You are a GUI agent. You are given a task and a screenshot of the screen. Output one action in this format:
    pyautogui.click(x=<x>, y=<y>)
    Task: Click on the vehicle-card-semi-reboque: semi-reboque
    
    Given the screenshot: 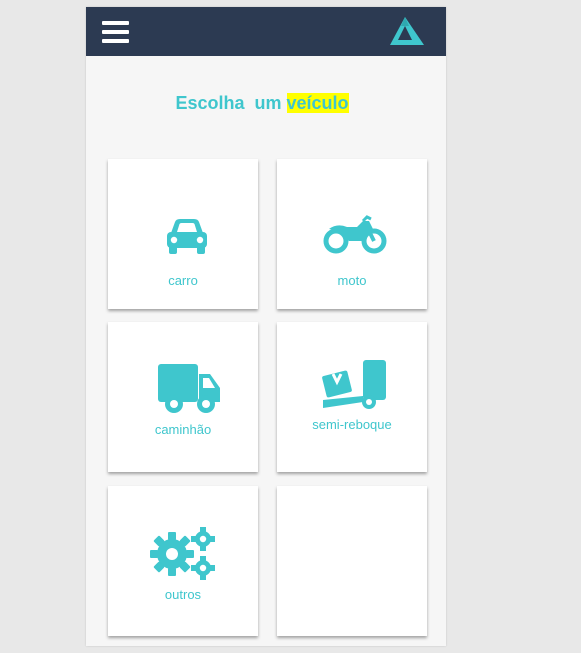 What is the action you would take?
    pyautogui.click(x=352, y=397)
    